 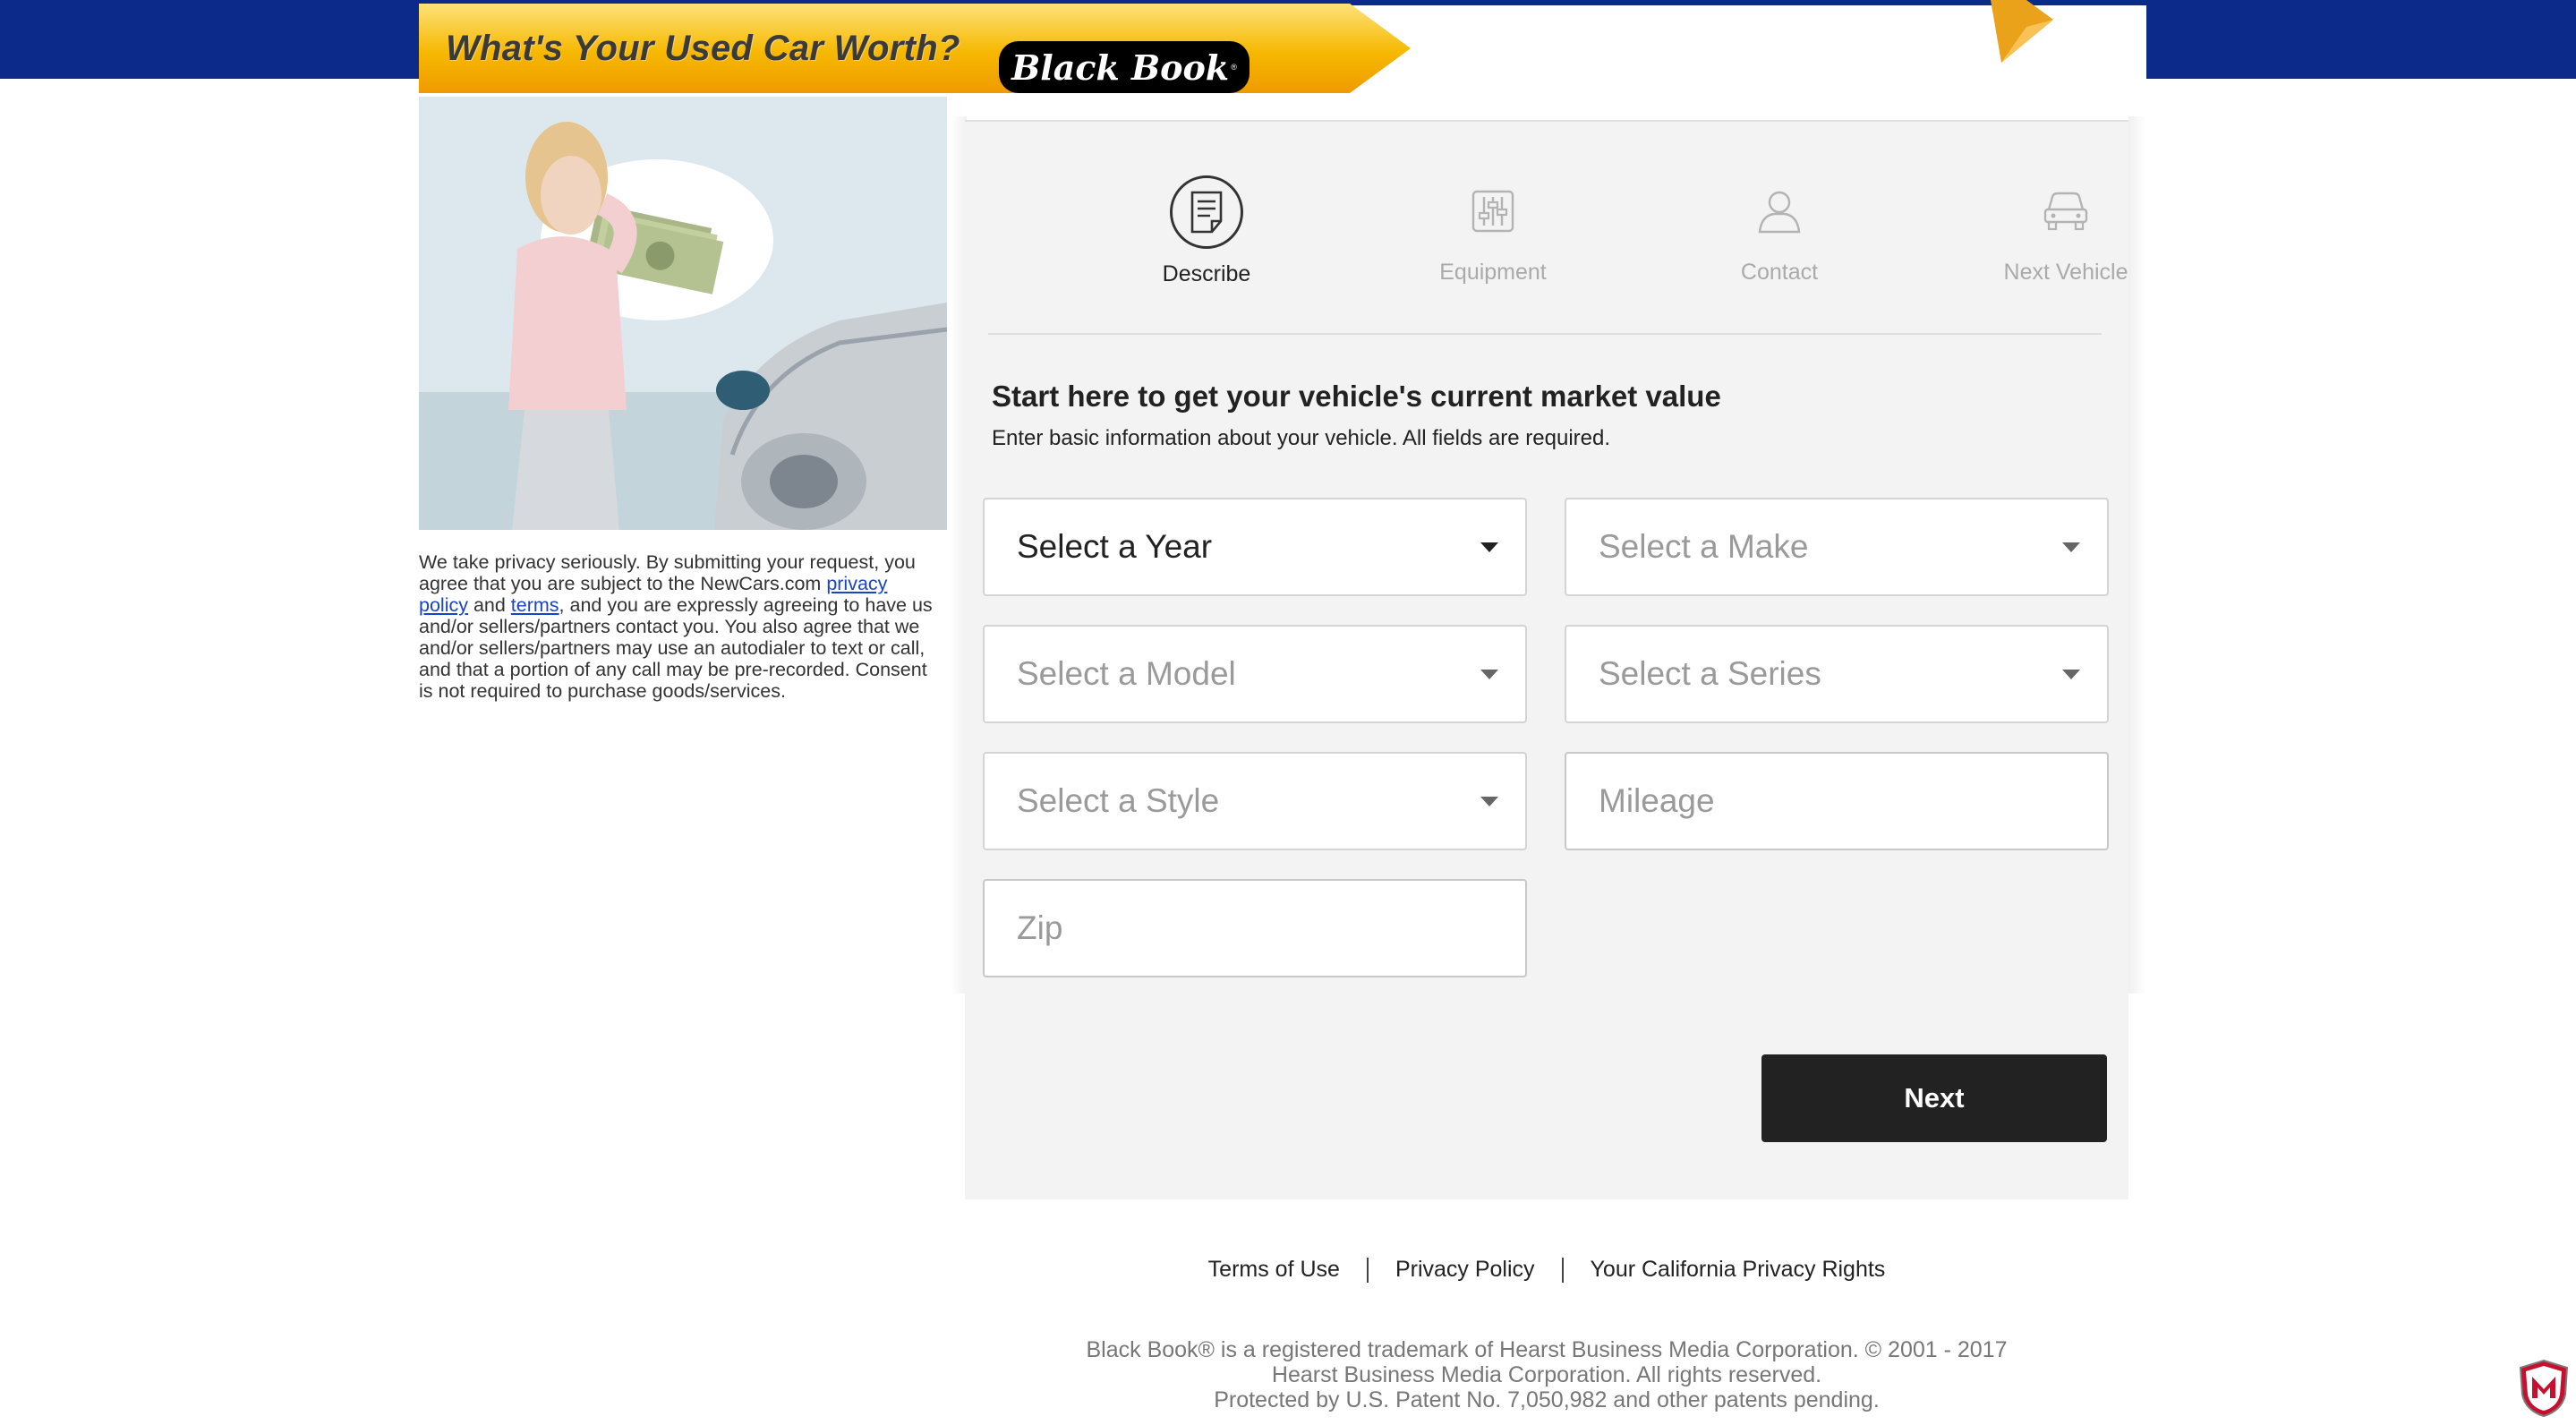 I want to click on progress-steps: Describe Equipment Contact Next Vehicle, so click(x=1557, y=233).